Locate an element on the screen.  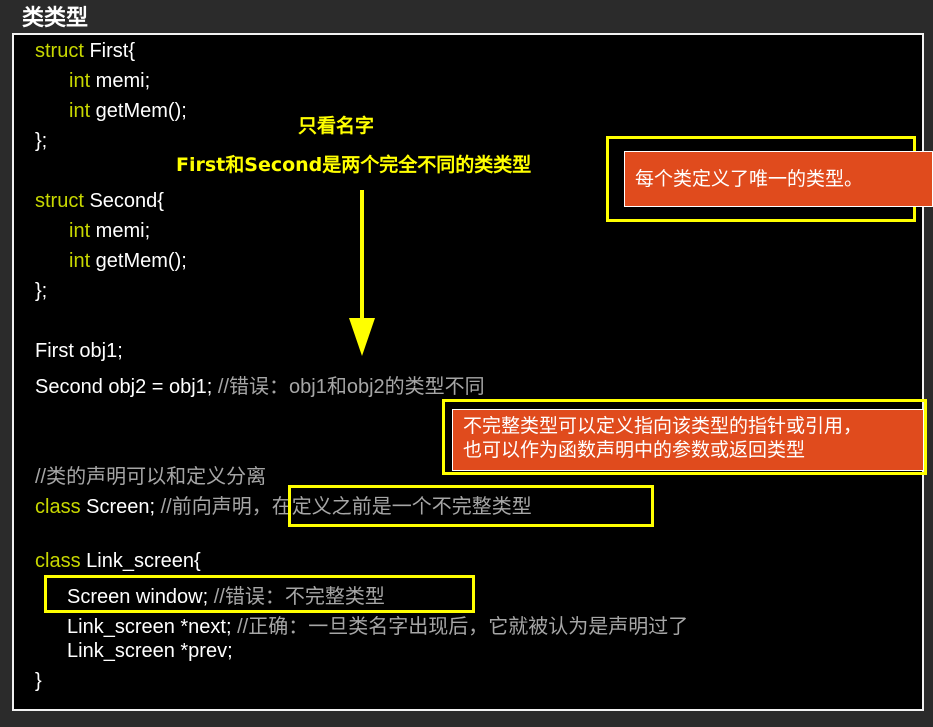
callout-line: 也可以作为函数声明中的参数或返回类型 is located at coordinates (634, 450).